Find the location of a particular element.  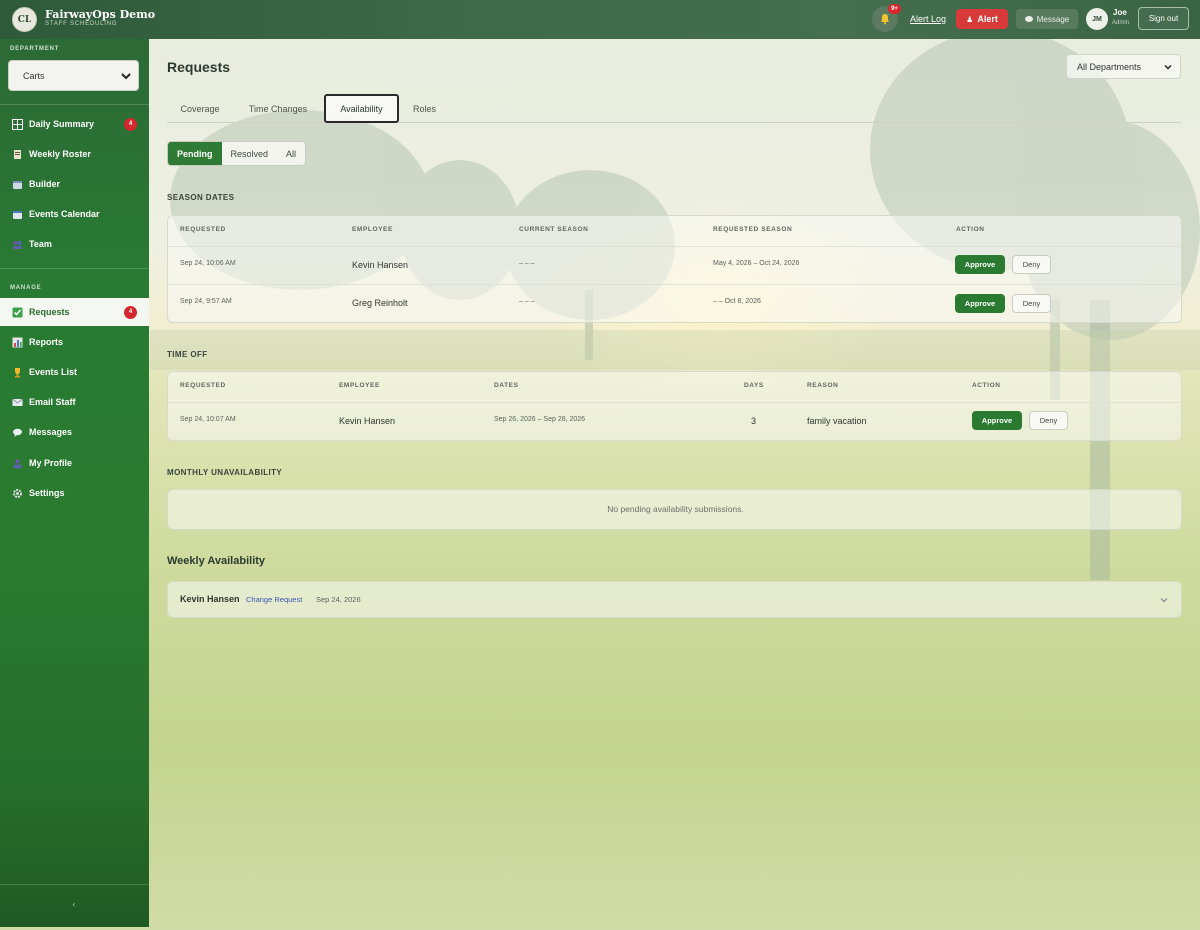

department-filter-select: All Departments is located at coordinates (1123, 66).